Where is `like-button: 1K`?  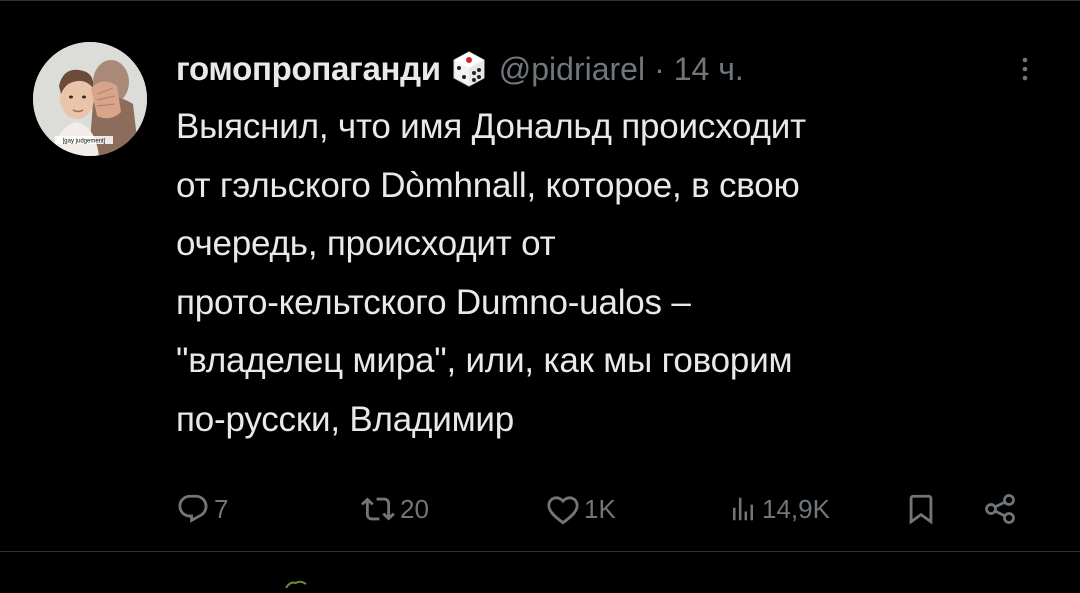
like-button: 1K is located at coordinates (581, 509).